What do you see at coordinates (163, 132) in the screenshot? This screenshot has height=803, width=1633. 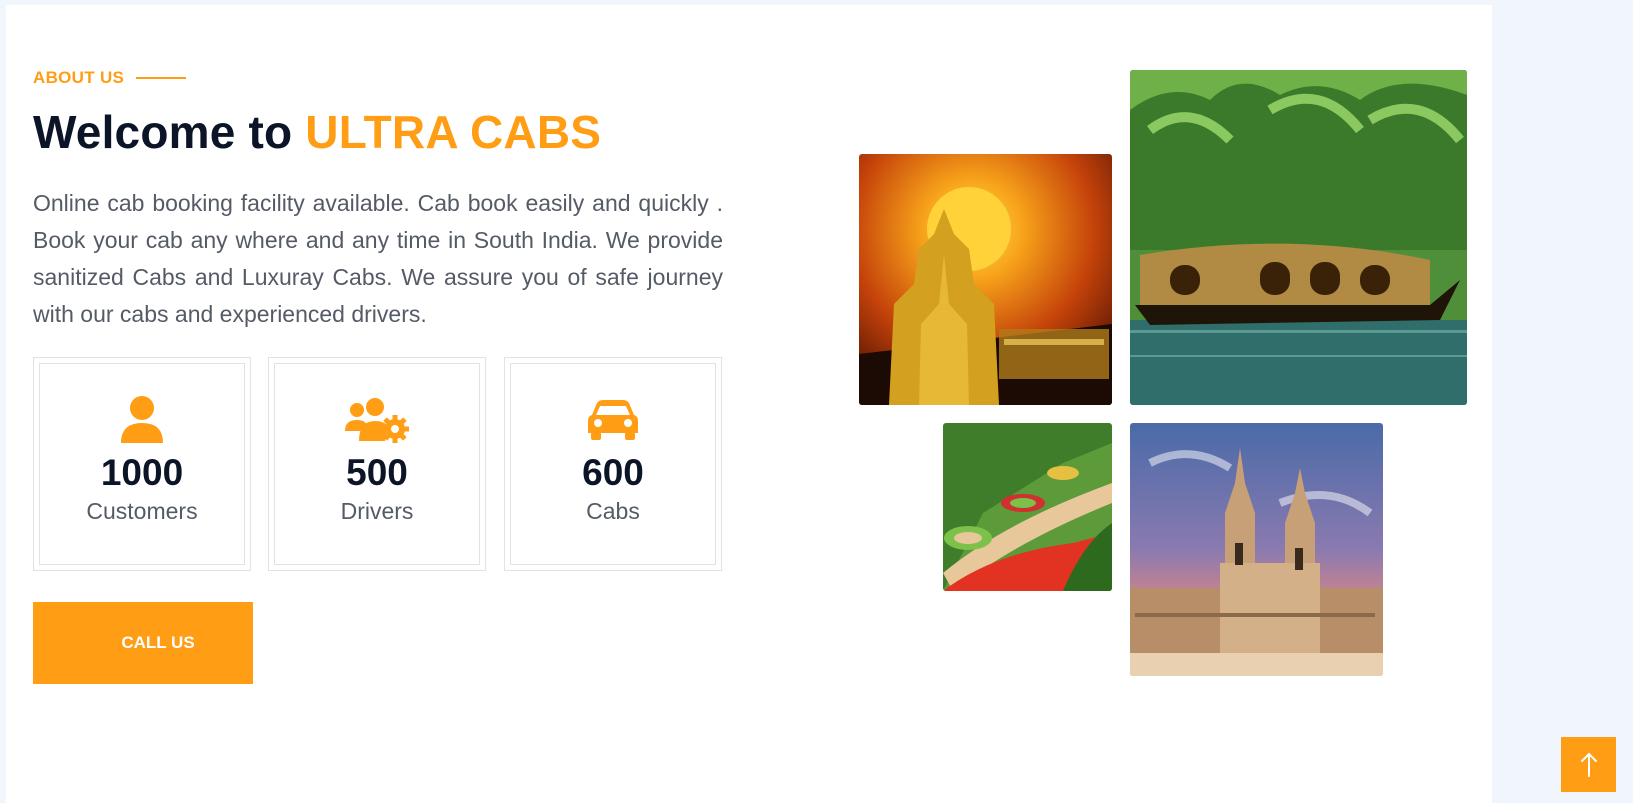 I see `title-prefix: Welcome to` at bounding box center [163, 132].